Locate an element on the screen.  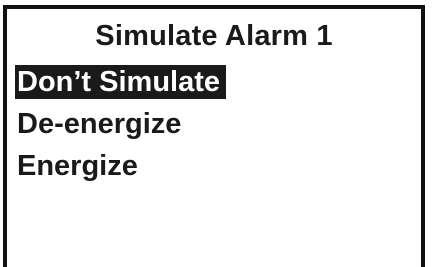
menu-item-de-energize: De-energize is located at coordinates (120, 124).